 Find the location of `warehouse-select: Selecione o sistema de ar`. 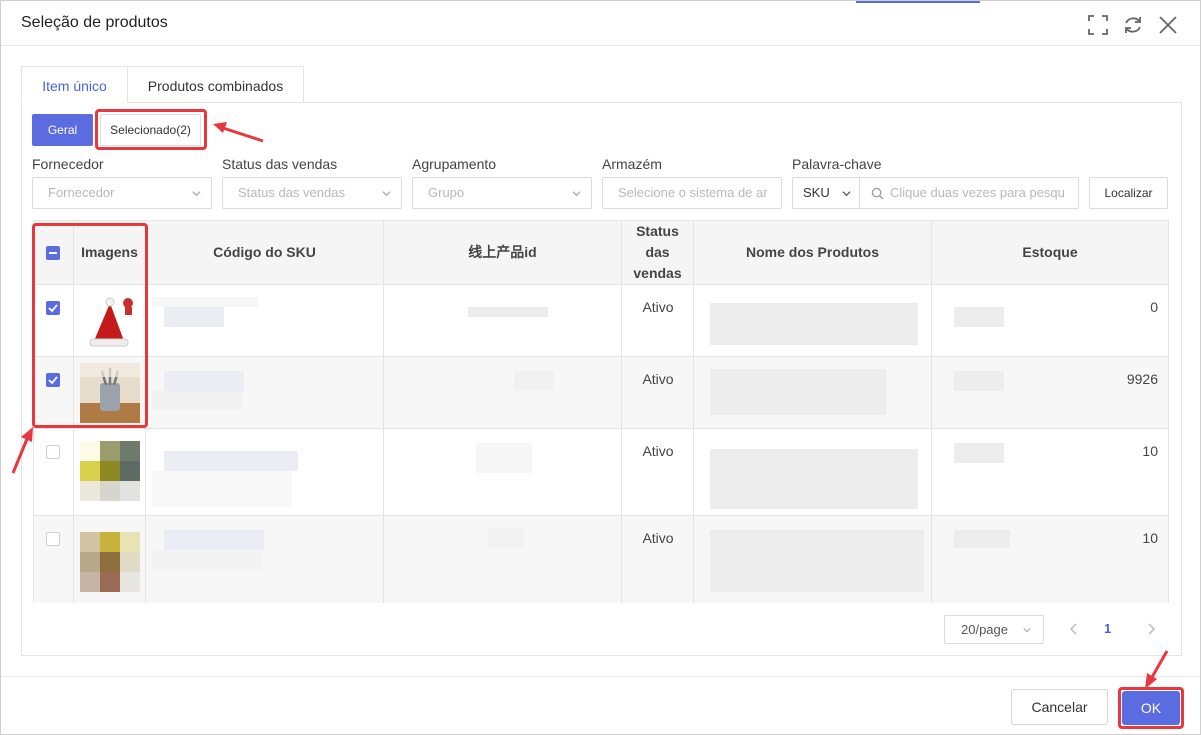

warehouse-select: Selecione o sistema de ar is located at coordinates (692, 193).